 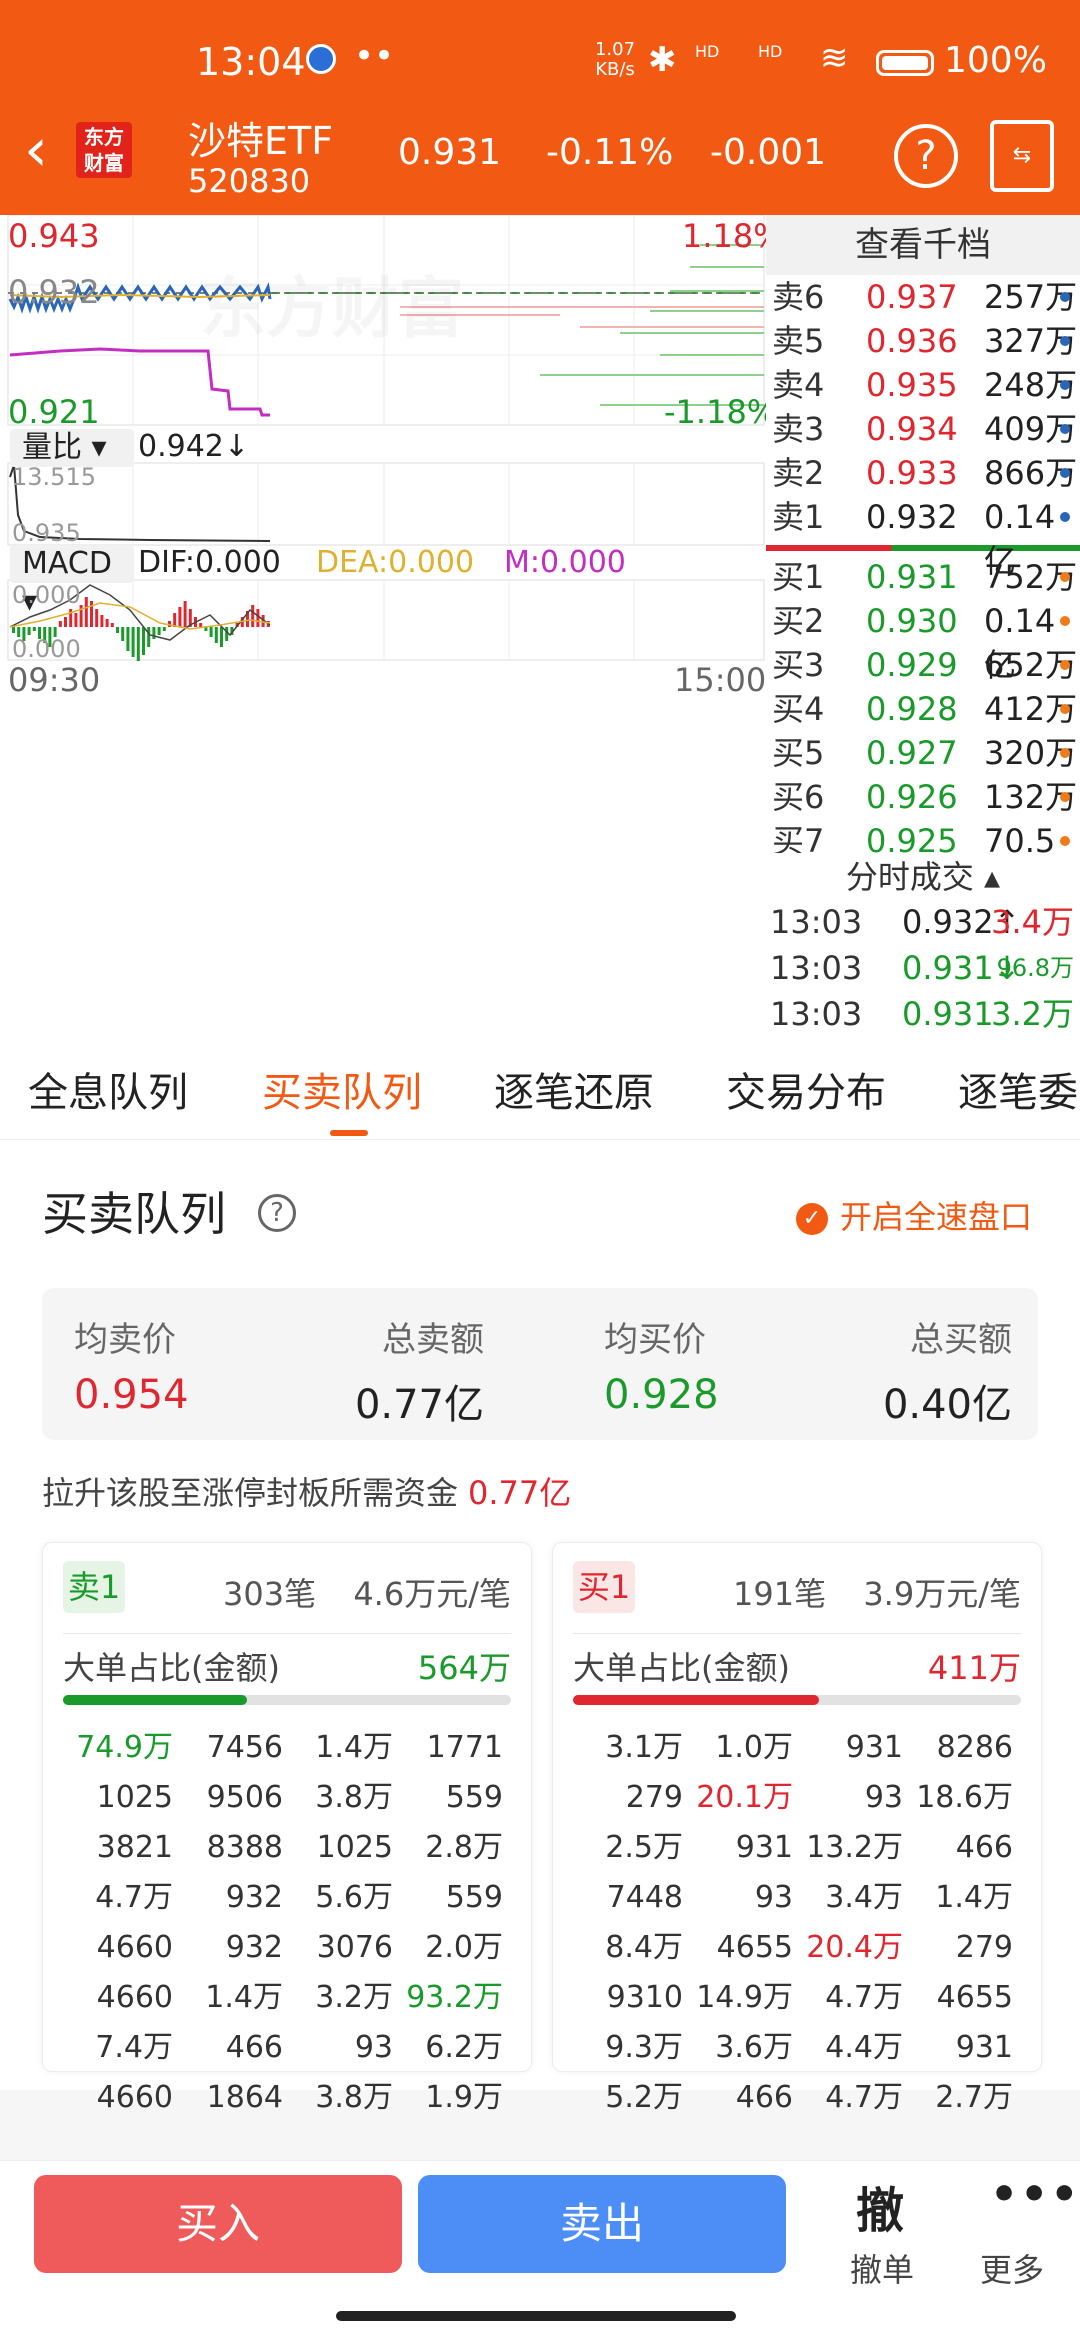 I want to click on cancel-order-icon: 撤, so click(x=880, y=2206).